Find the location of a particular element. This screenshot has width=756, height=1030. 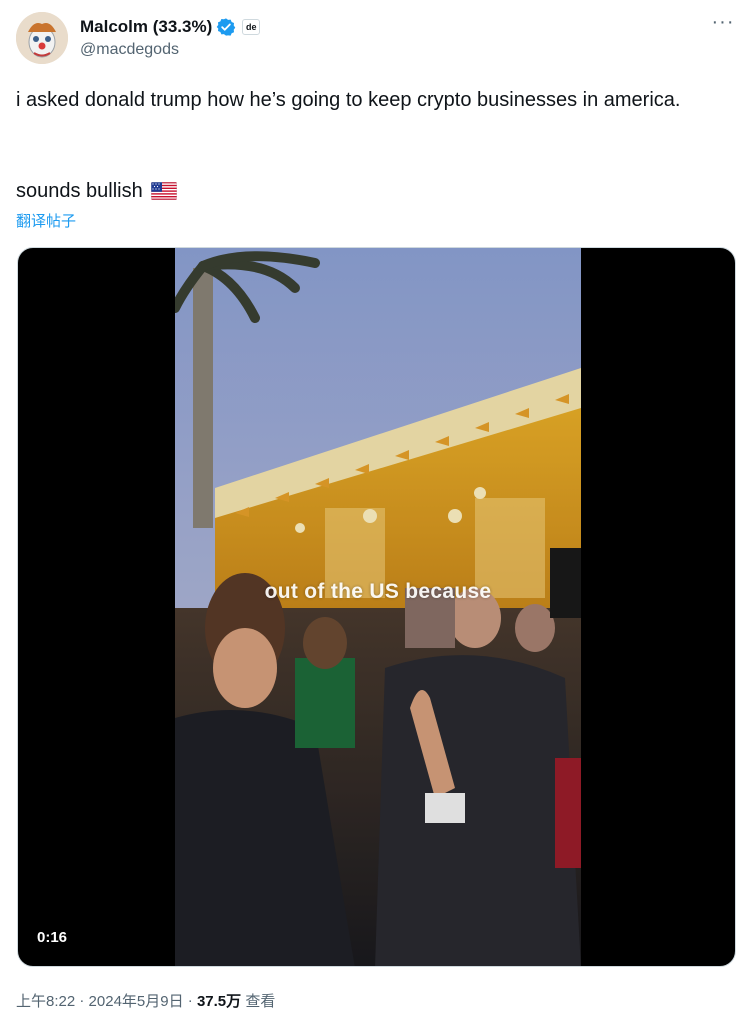

tweet-text-line2: sounds bullish is located at coordinates (96, 191).